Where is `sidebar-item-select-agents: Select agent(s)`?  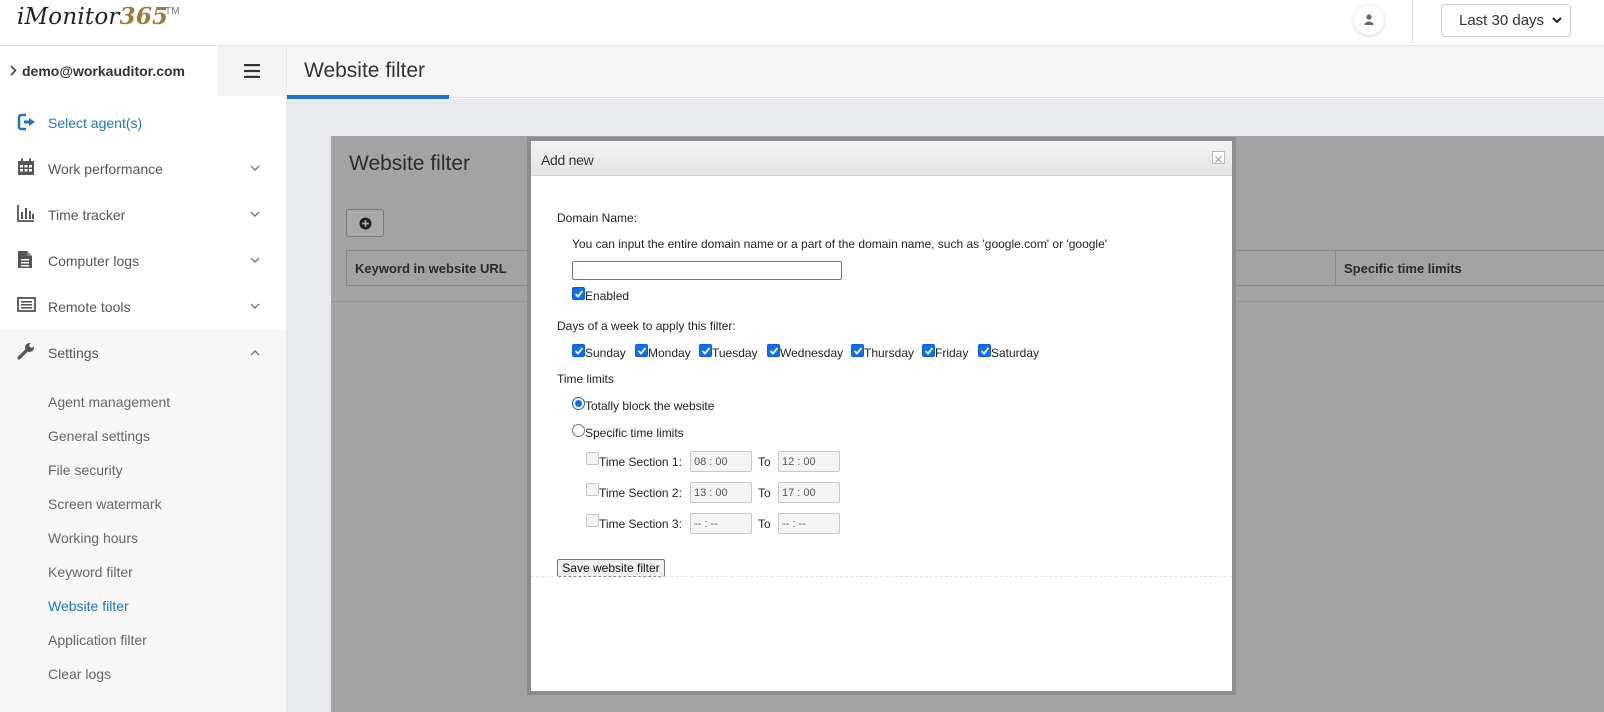
sidebar-item-select-agents: Select agent(s) is located at coordinates (143, 123).